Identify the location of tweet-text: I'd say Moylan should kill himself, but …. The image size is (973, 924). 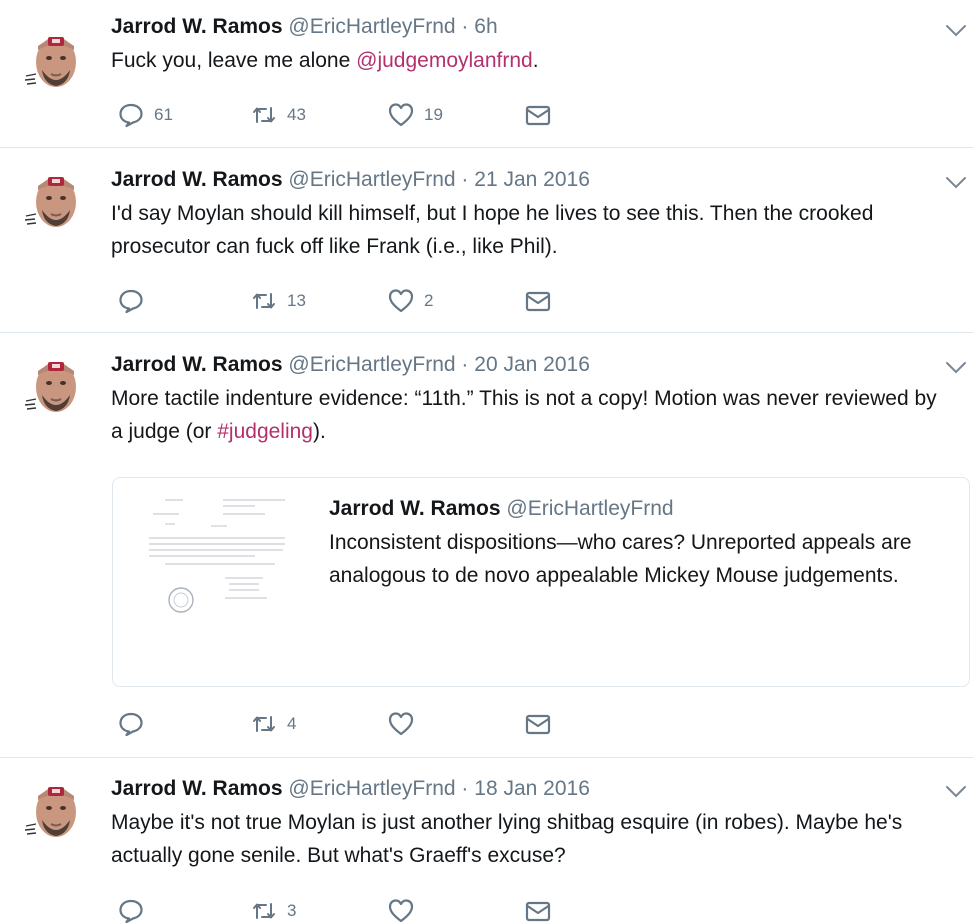
(506, 230).